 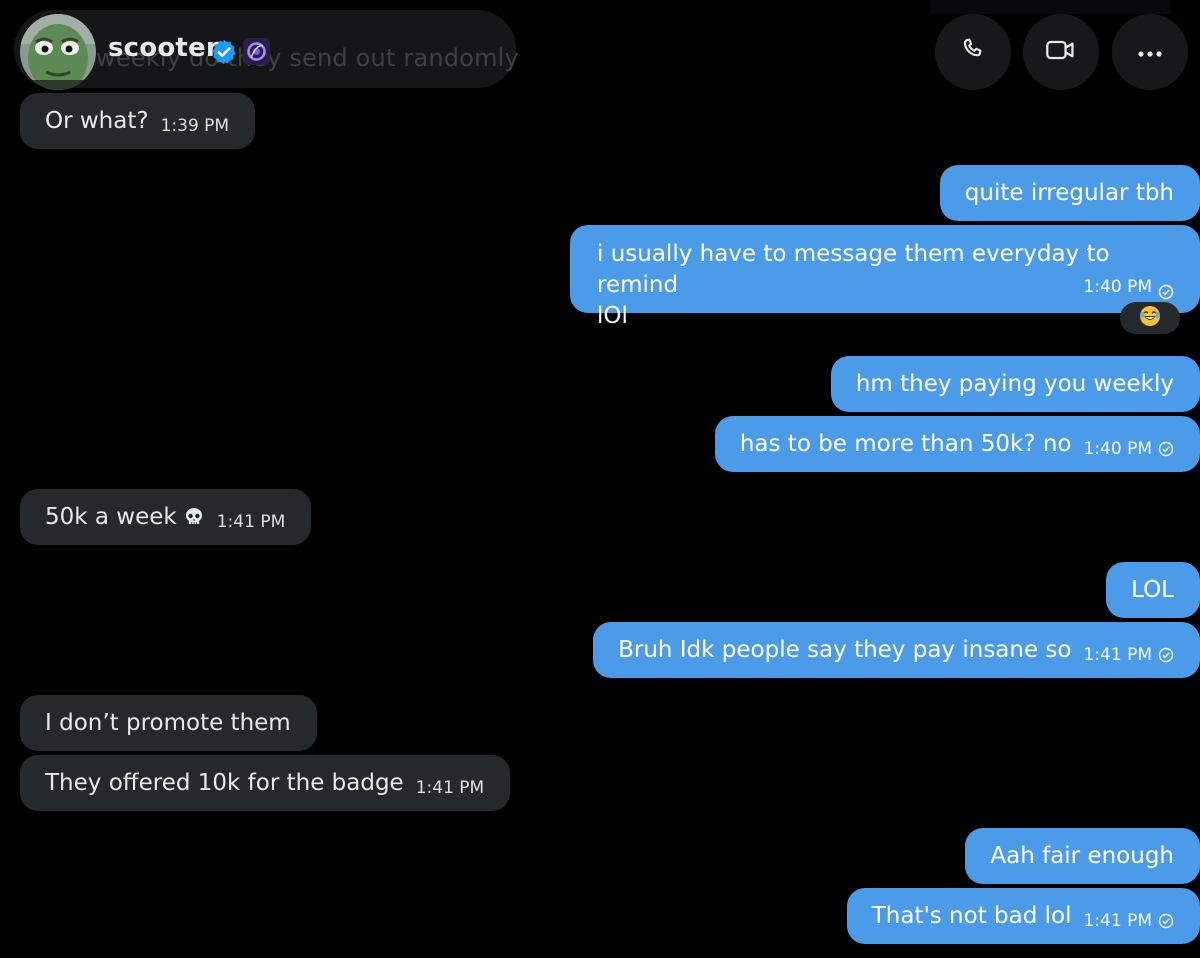 What do you see at coordinates (905, 444) in the screenshot?
I see `message-text: has to be more than 50k? no` at bounding box center [905, 444].